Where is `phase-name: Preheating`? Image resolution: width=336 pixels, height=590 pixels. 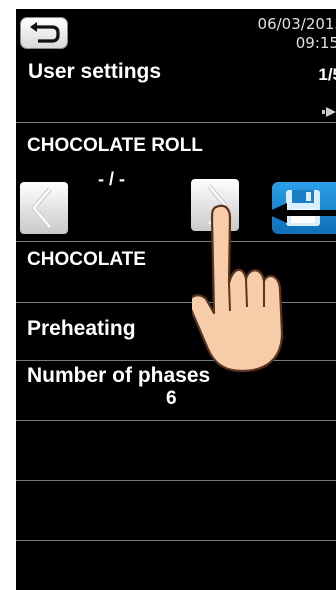 phase-name: Preheating is located at coordinates (81, 328).